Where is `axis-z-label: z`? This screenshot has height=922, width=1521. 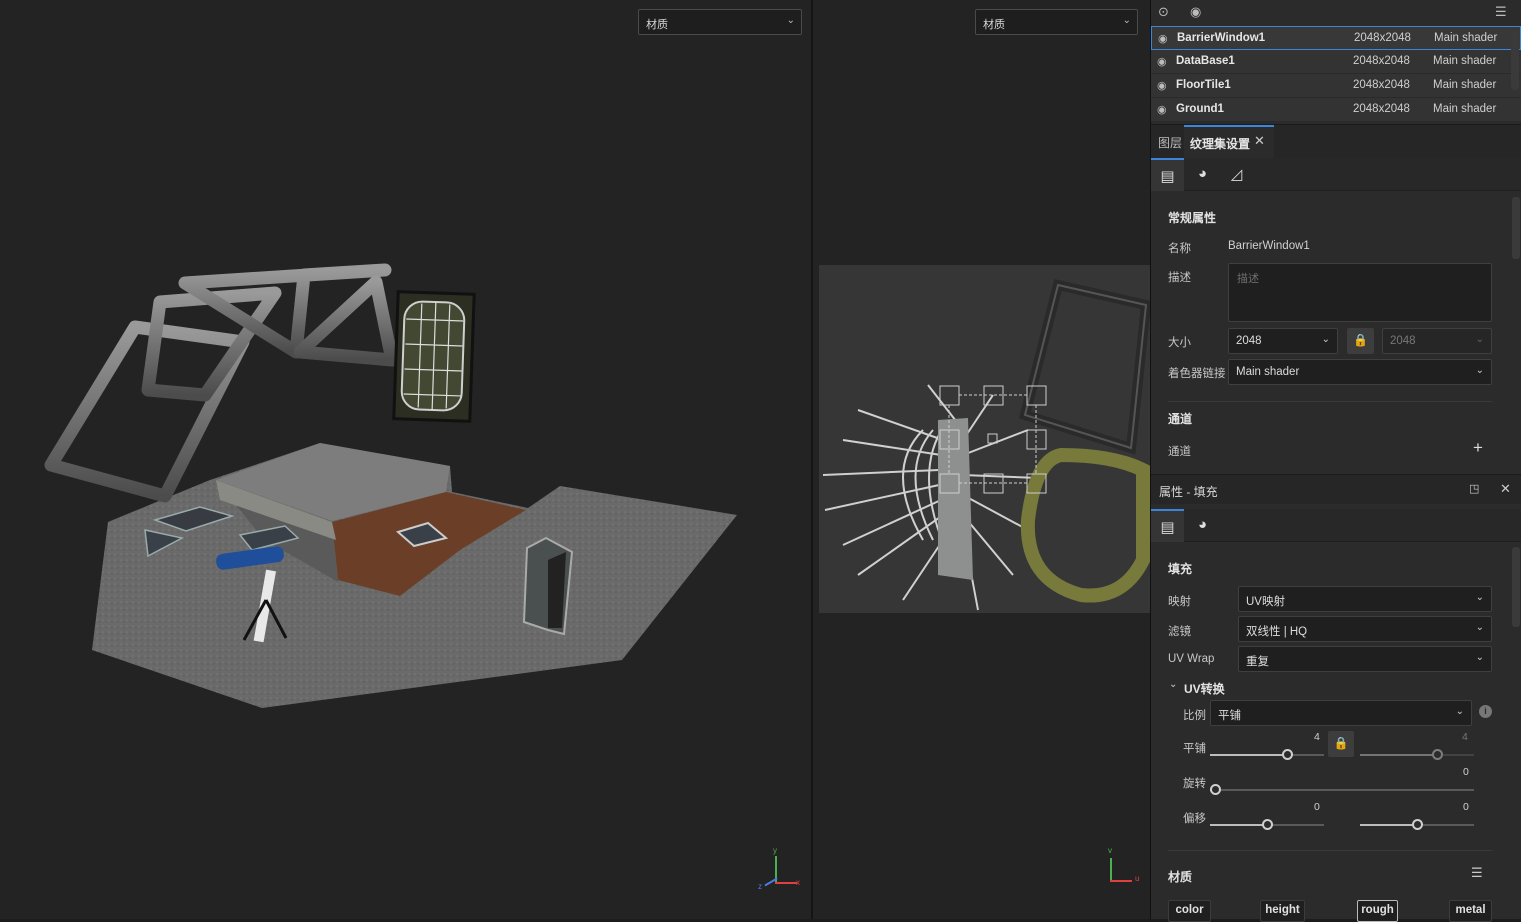 axis-z-label: z is located at coordinates (760, 886).